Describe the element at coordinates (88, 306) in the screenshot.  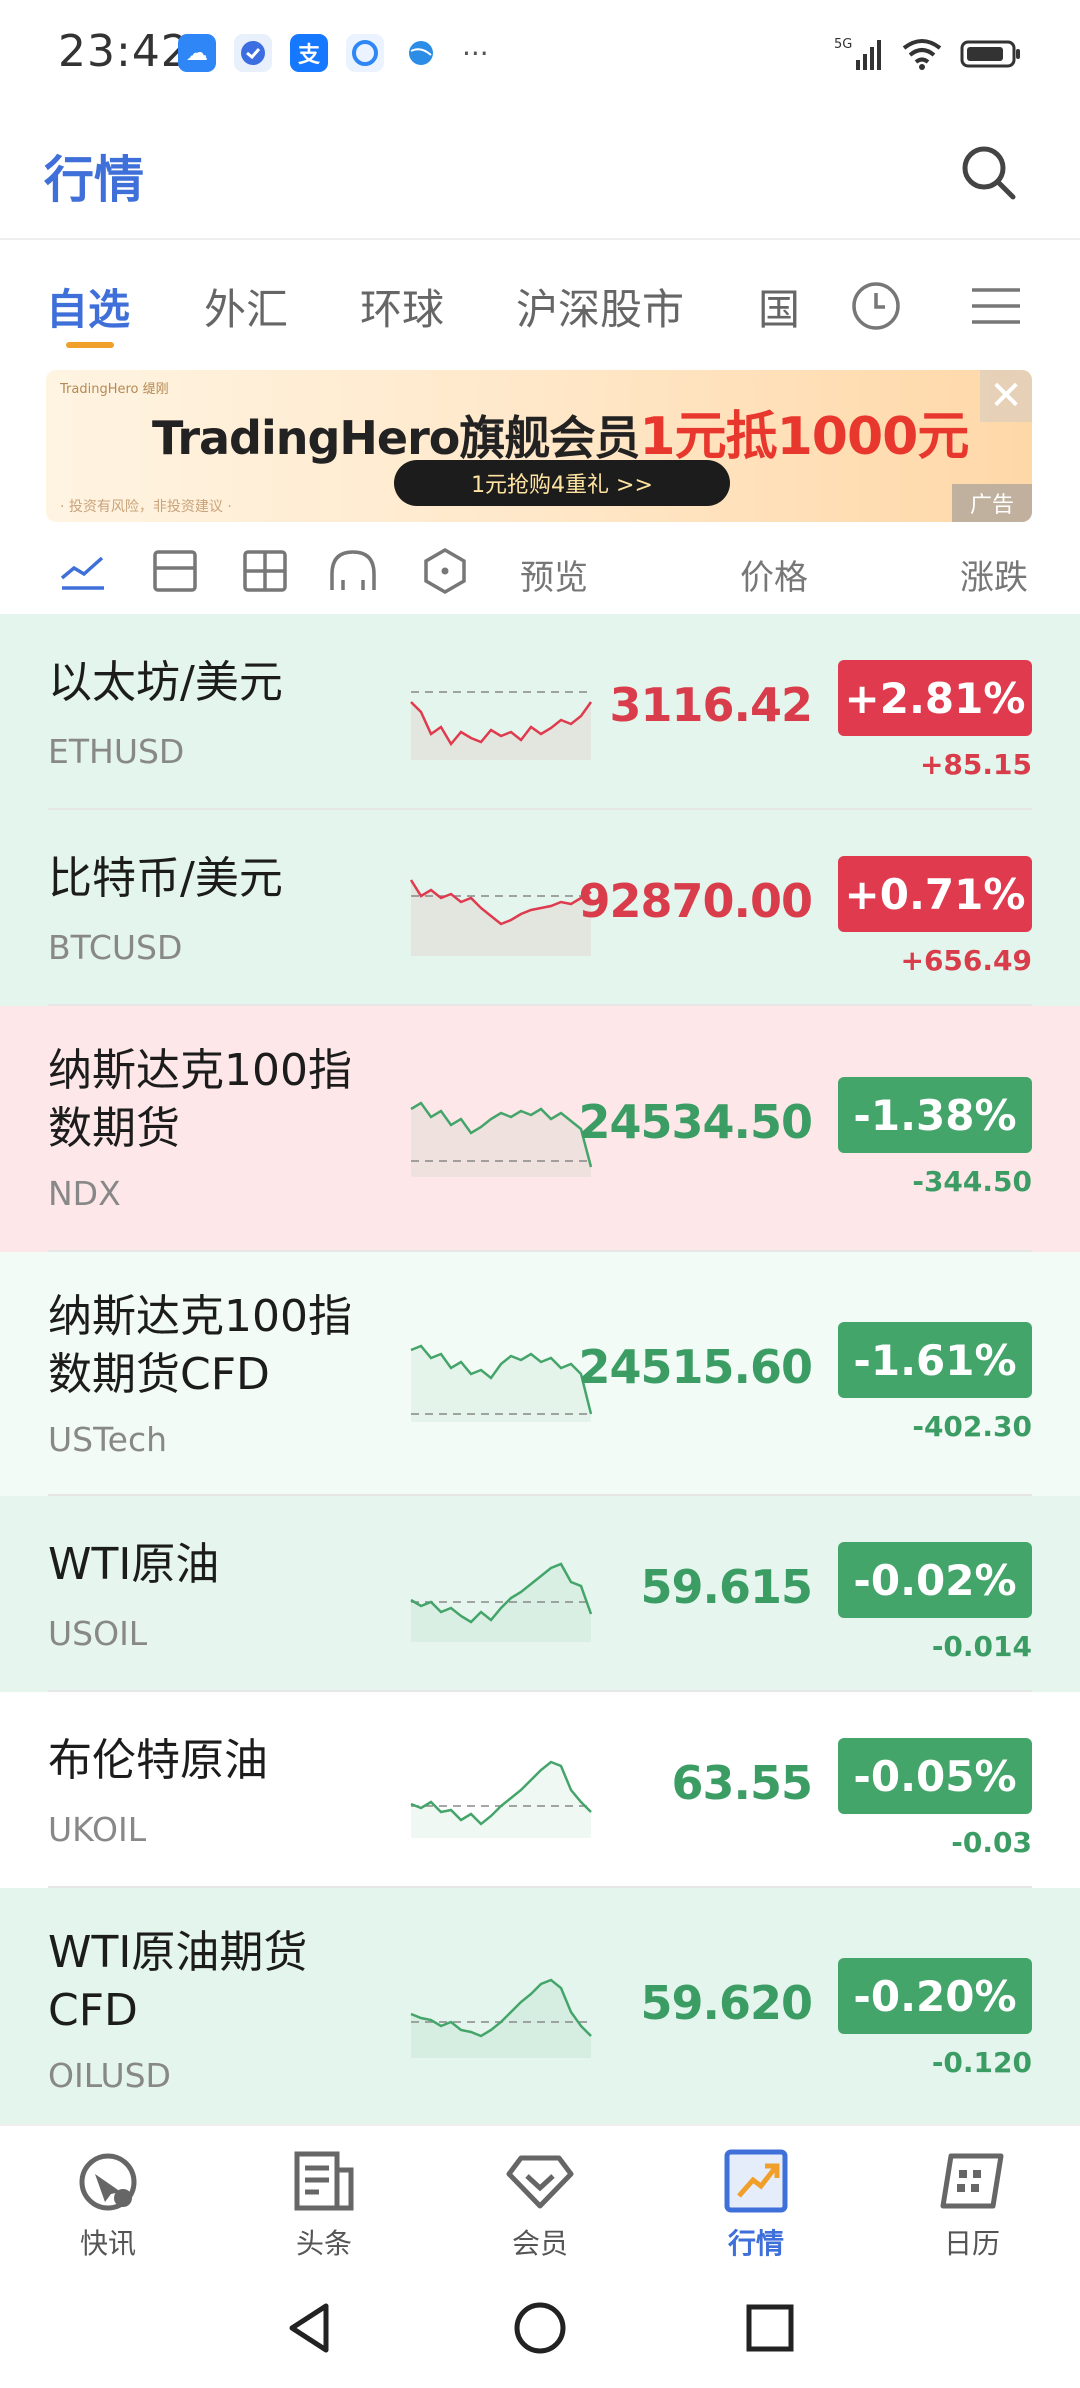
I see `tab-watchlist: 自选` at that location.